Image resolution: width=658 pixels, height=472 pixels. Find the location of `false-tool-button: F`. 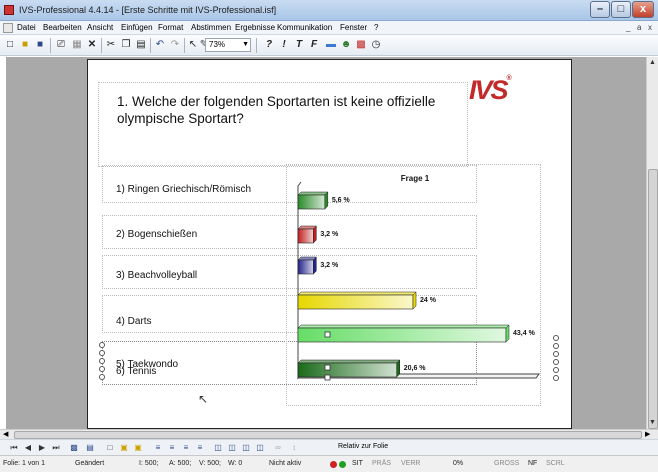

false-tool-button: F is located at coordinates (314, 45).